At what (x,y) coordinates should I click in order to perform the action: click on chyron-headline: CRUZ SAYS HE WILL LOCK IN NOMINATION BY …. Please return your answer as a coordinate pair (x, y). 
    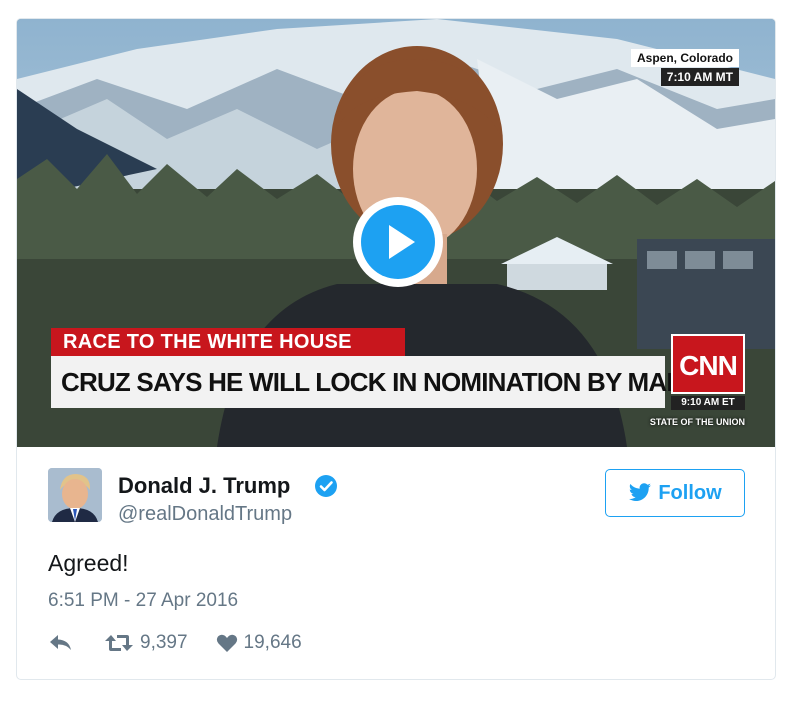
    Looking at the image, I should click on (386, 382).